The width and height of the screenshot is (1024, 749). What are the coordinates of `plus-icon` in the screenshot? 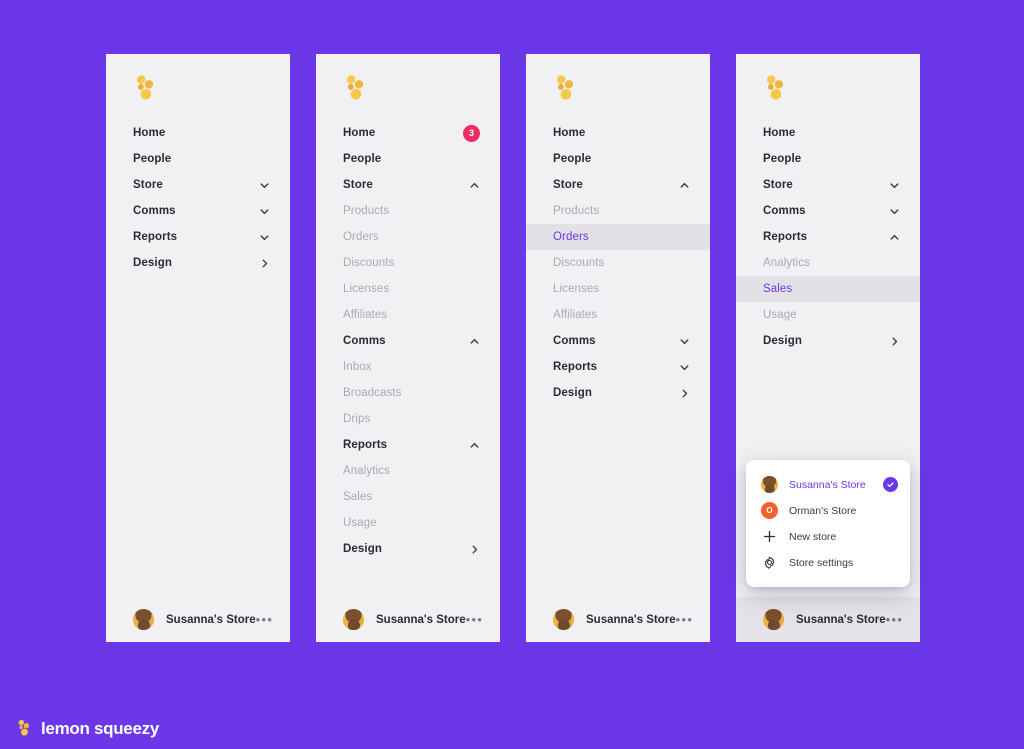 It's located at (769, 536).